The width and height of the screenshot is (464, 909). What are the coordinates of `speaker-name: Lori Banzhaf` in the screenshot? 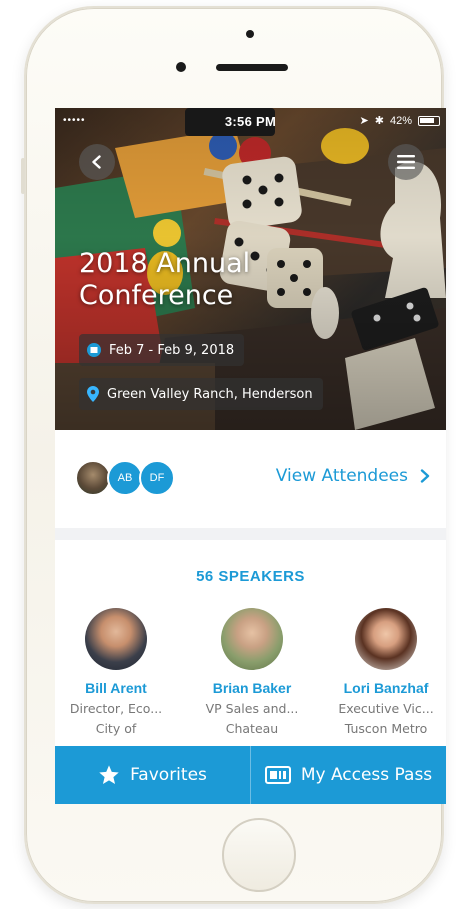 It's located at (386, 688).